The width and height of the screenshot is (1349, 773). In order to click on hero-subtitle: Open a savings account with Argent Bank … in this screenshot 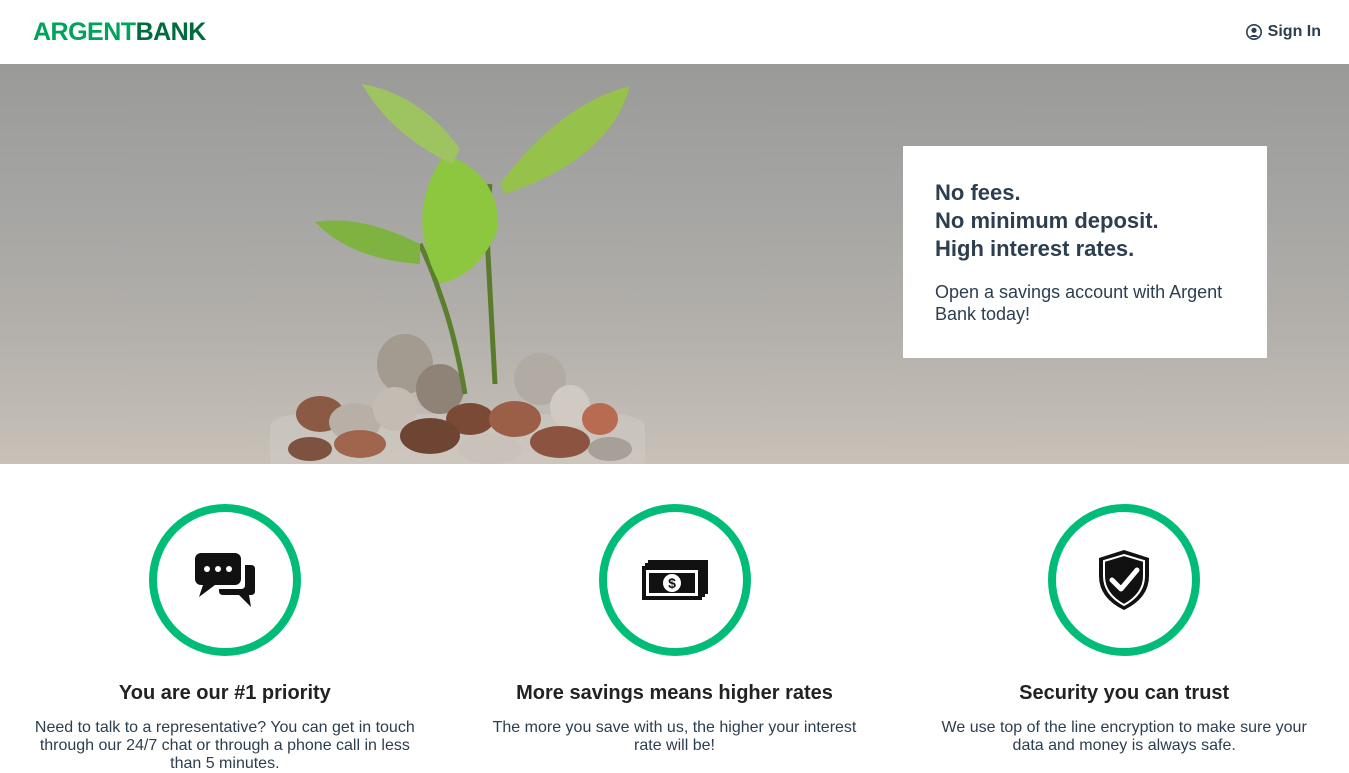, I will do `click(1079, 303)`.